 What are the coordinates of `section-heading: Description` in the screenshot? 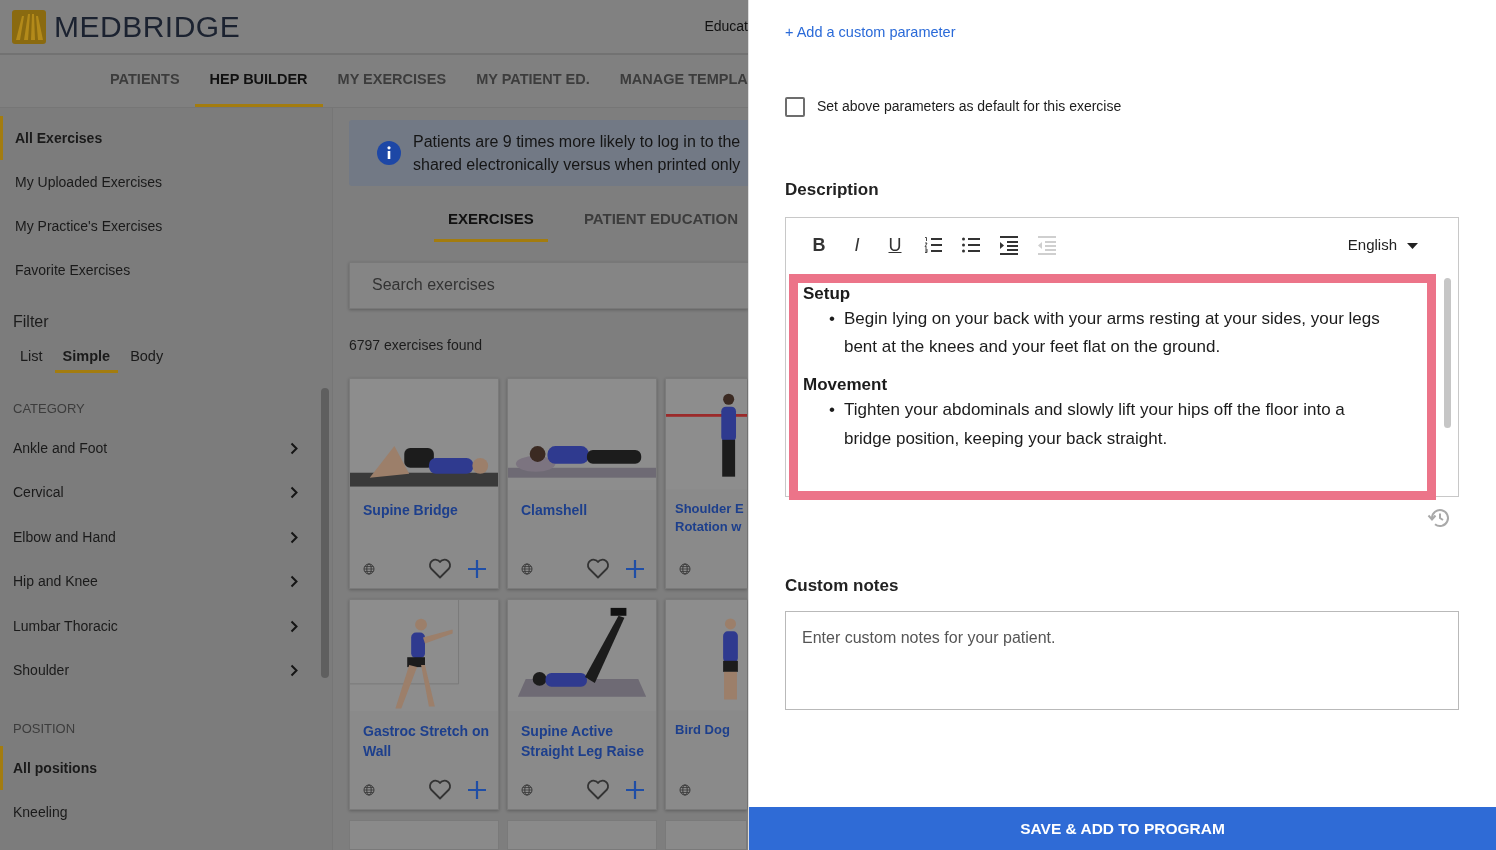 It's located at (832, 190).